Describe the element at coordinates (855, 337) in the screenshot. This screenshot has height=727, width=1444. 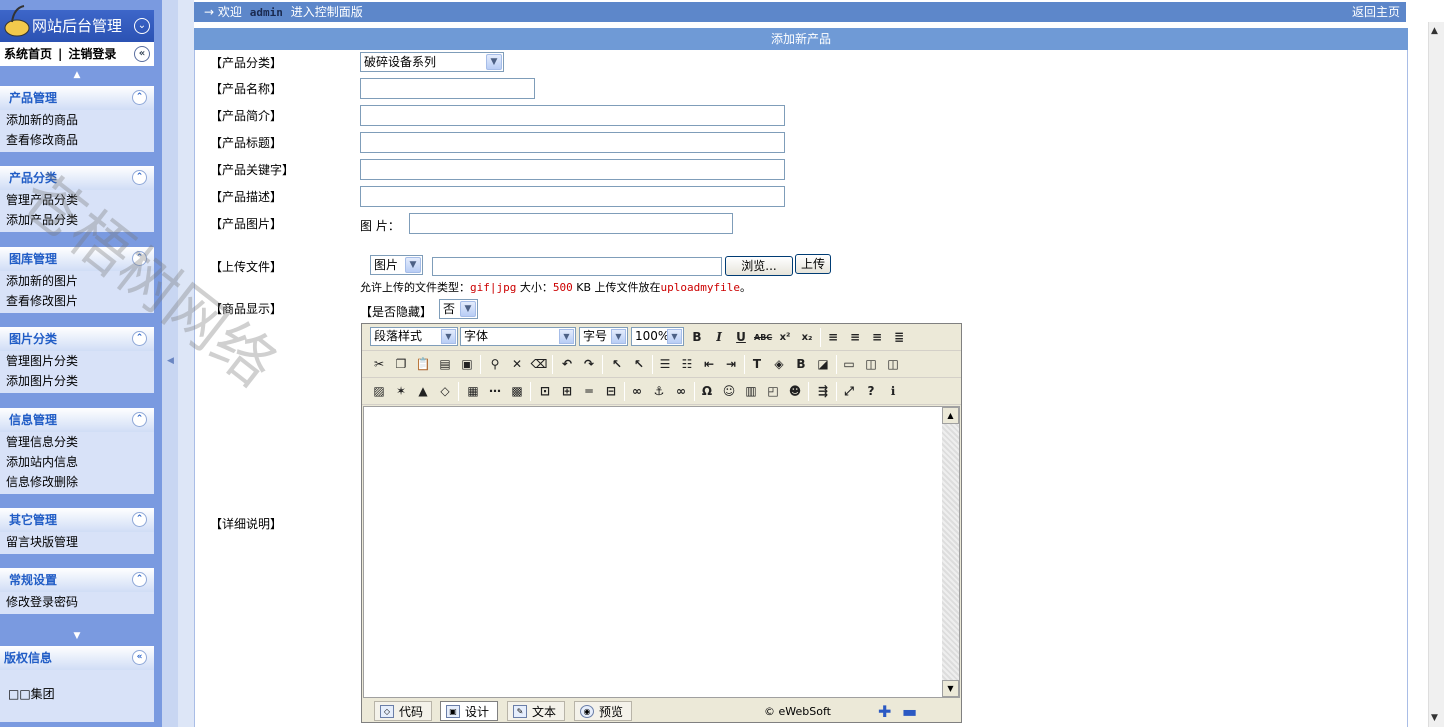
I see `align-center-icon: ≡` at that location.